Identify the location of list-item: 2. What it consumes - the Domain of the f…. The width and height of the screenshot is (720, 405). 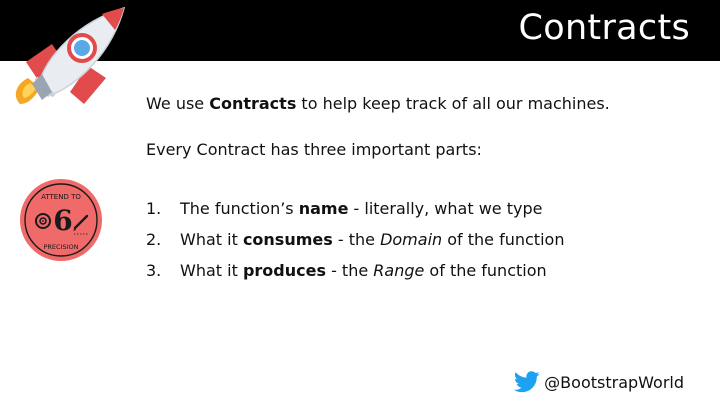
(355, 244).